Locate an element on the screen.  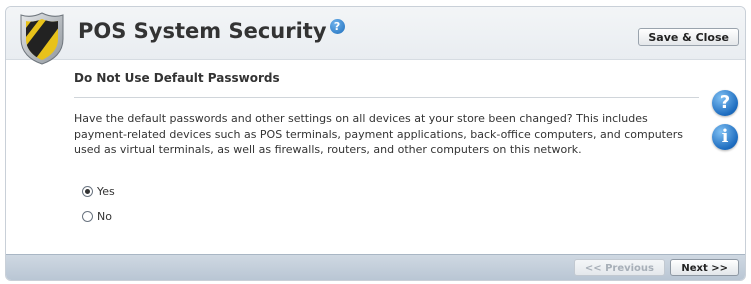
shield-icon is located at coordinates (42, 38).